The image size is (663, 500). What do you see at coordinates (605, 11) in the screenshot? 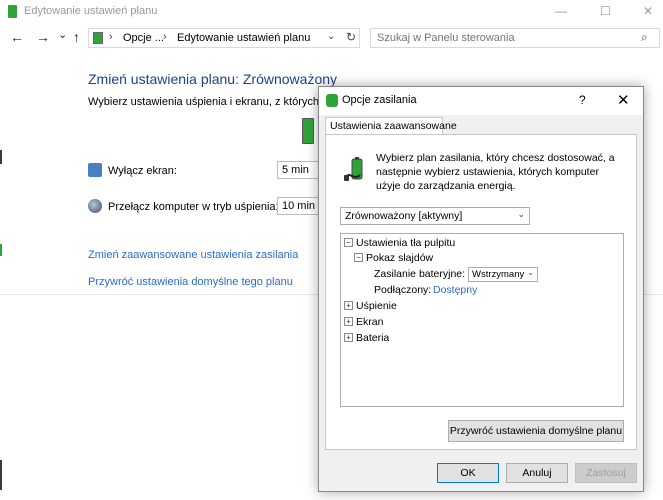
I see `maximize-button: ☐` at bounding box center [605, 11].